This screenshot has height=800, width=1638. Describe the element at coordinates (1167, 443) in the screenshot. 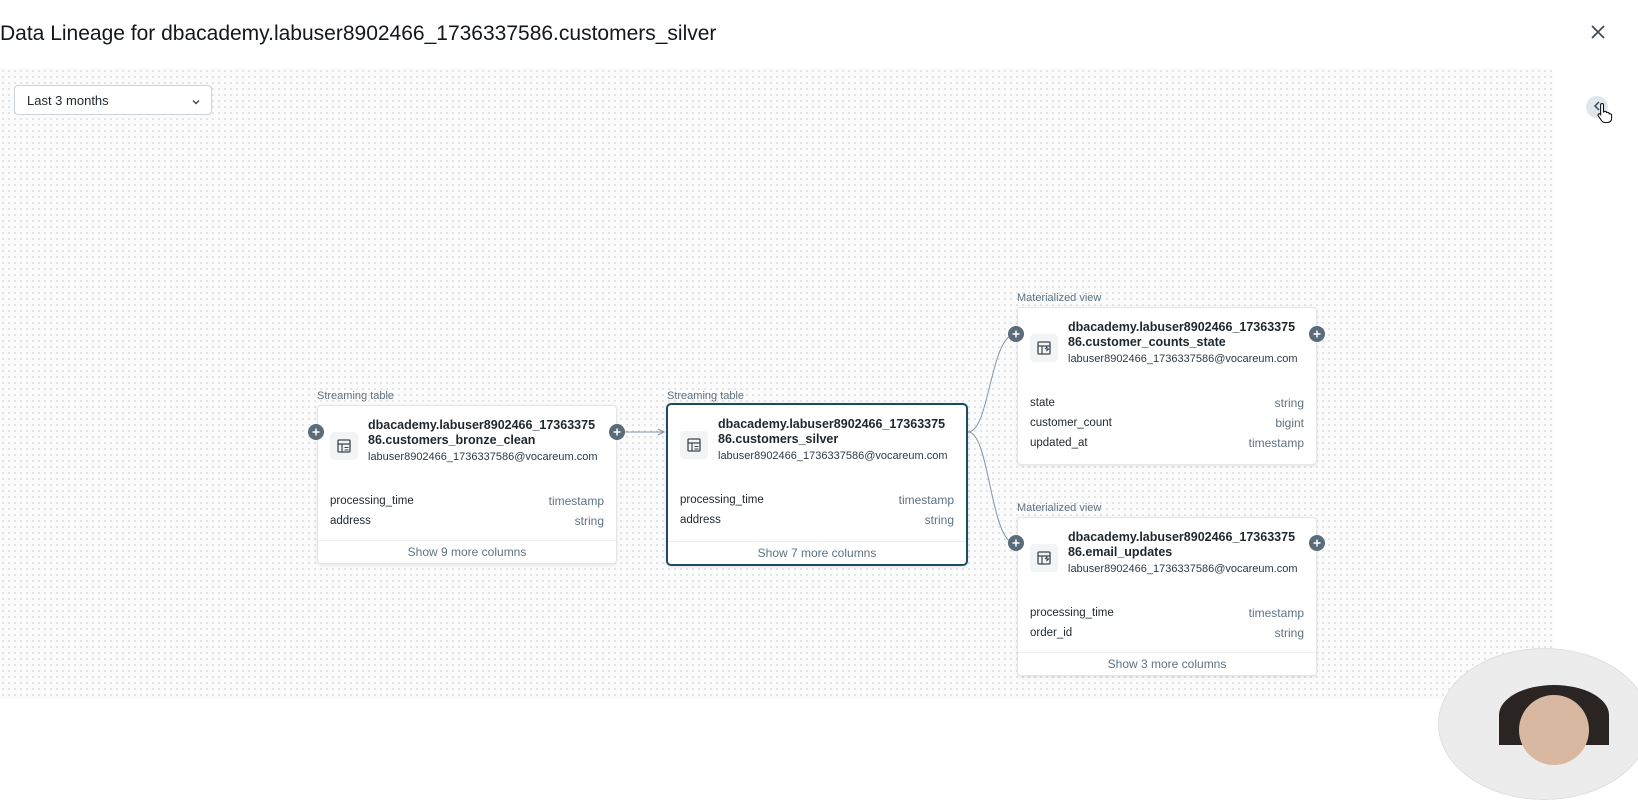

I see `column-row: updated_at timestamp` at that location.